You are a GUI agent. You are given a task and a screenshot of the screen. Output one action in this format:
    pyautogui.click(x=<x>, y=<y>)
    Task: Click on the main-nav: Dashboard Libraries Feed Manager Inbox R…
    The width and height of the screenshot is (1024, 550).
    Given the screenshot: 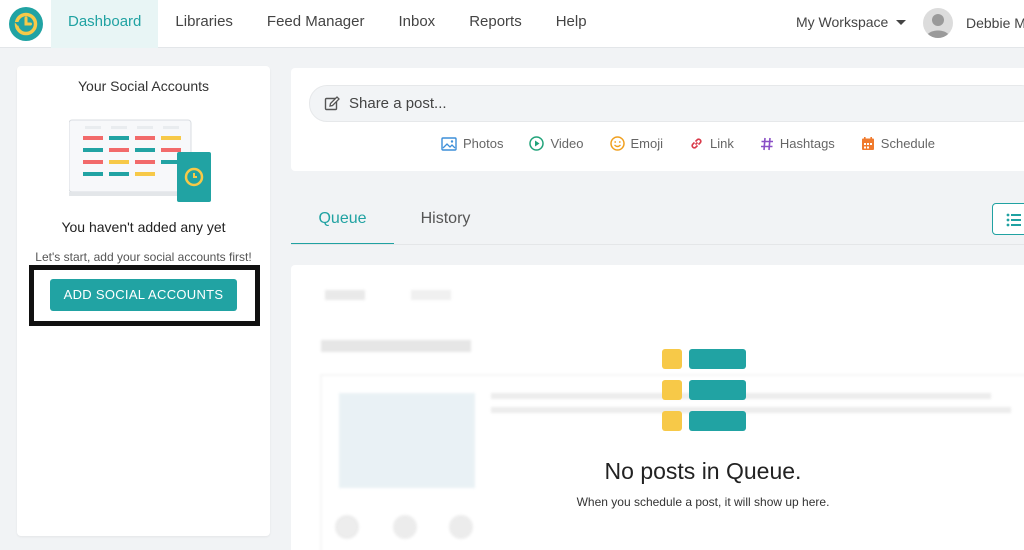 What is the action you would take?
    pyautogui.click(x=327, y=24)
    